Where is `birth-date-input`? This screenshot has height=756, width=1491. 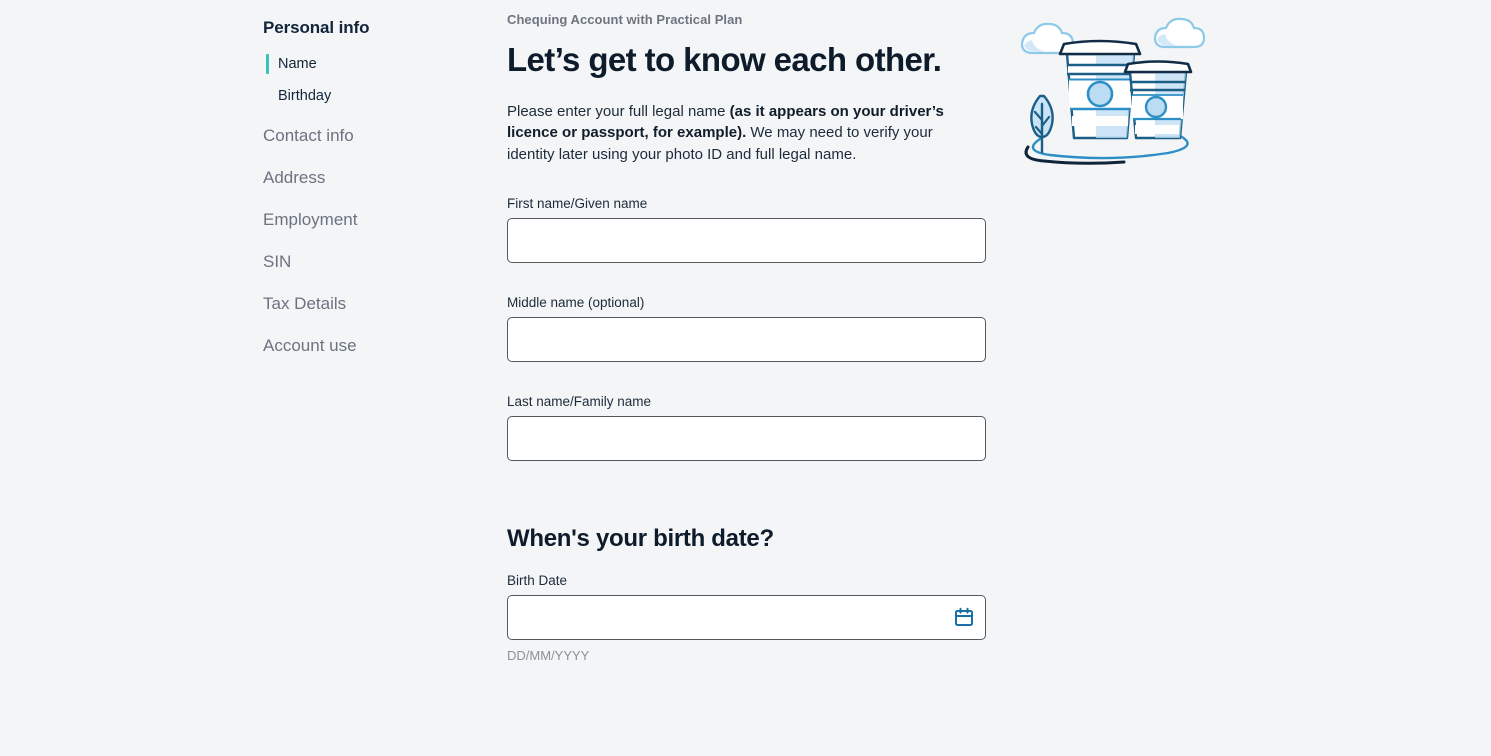
birth-date-input is located at coordinates (746, 617).